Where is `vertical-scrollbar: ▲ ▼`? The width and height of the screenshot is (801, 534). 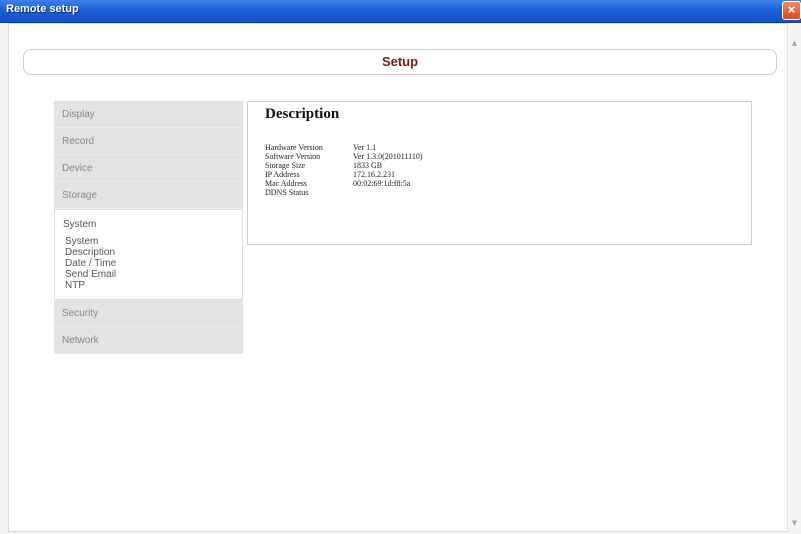
vertical-scrollbar: ▲ ▼ is located at coordinates (794, 277).